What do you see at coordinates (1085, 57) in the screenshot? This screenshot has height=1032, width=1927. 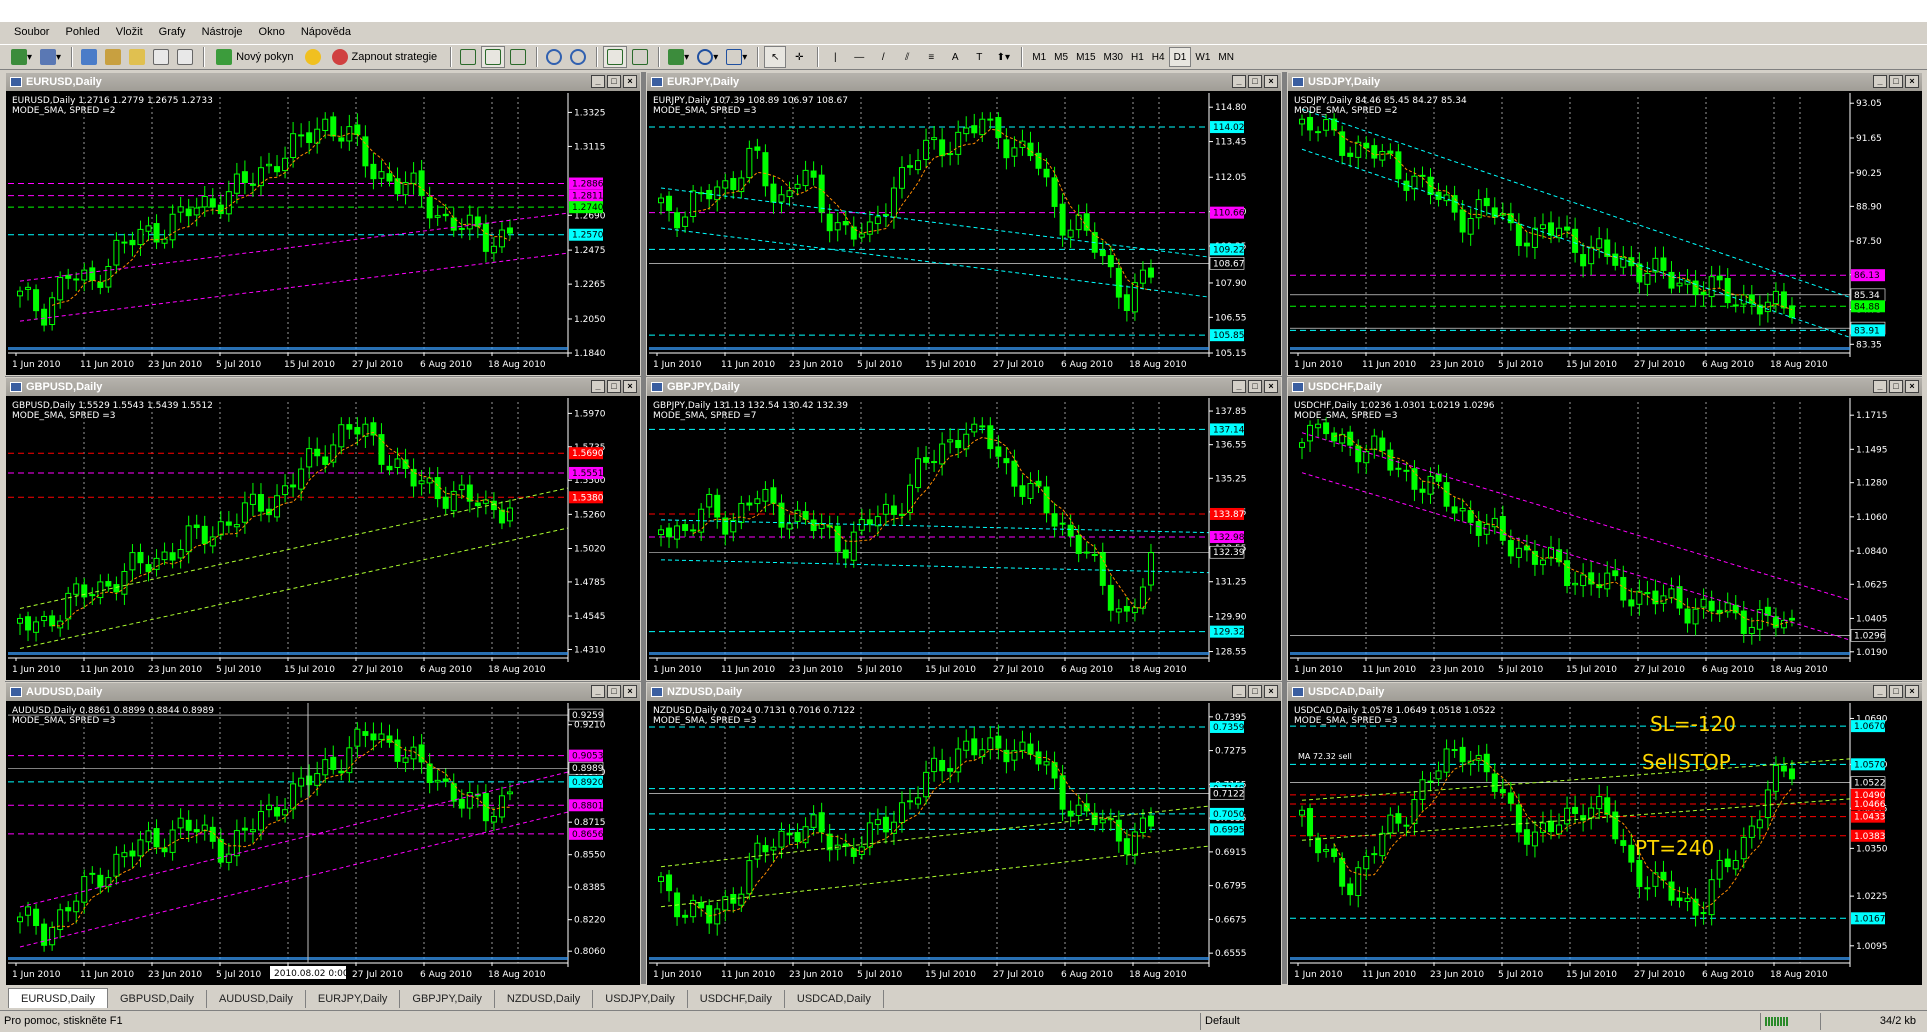 I see `timeframe-m15: M15` at bounding box center [1085, 57].